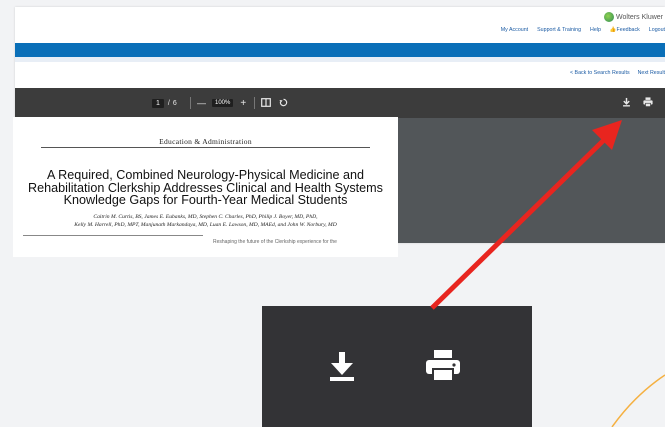 This screenshot has height=427, width=665. I want to click on light-header-band, so click(340, 59).